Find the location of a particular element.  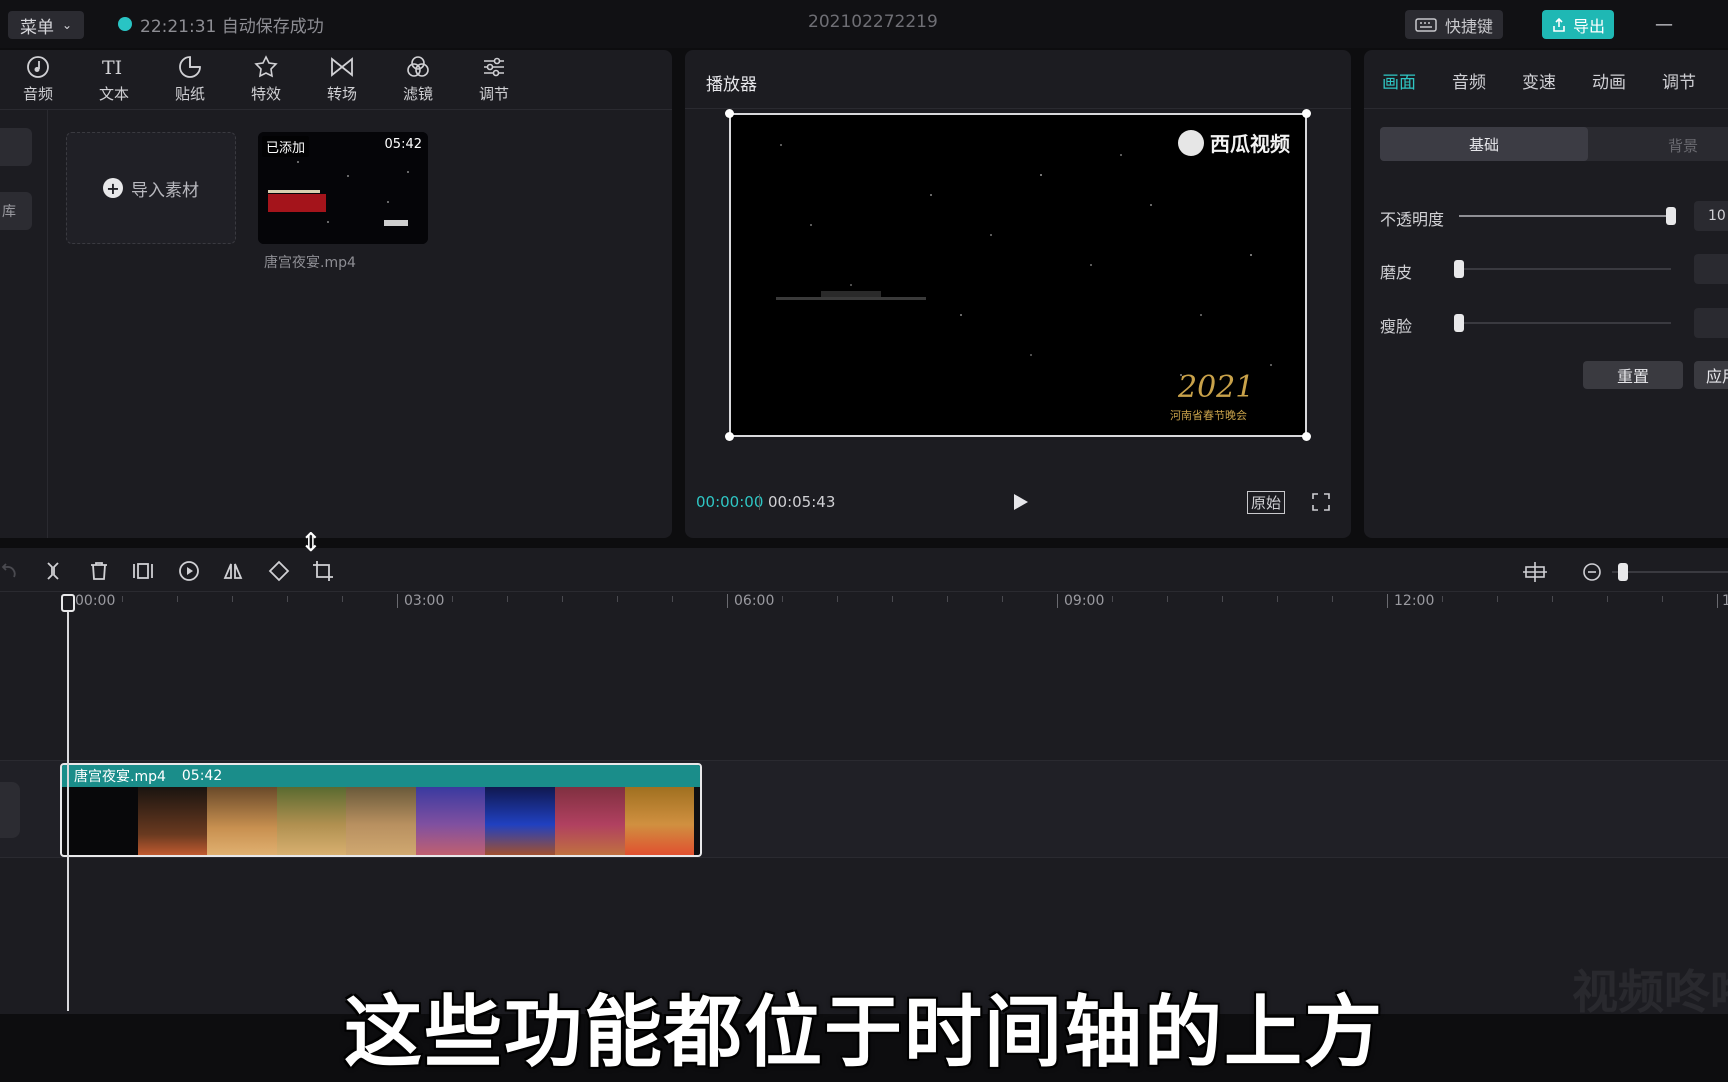

shortcut-button: 快捷键 is located at coordinates (1454, 24).